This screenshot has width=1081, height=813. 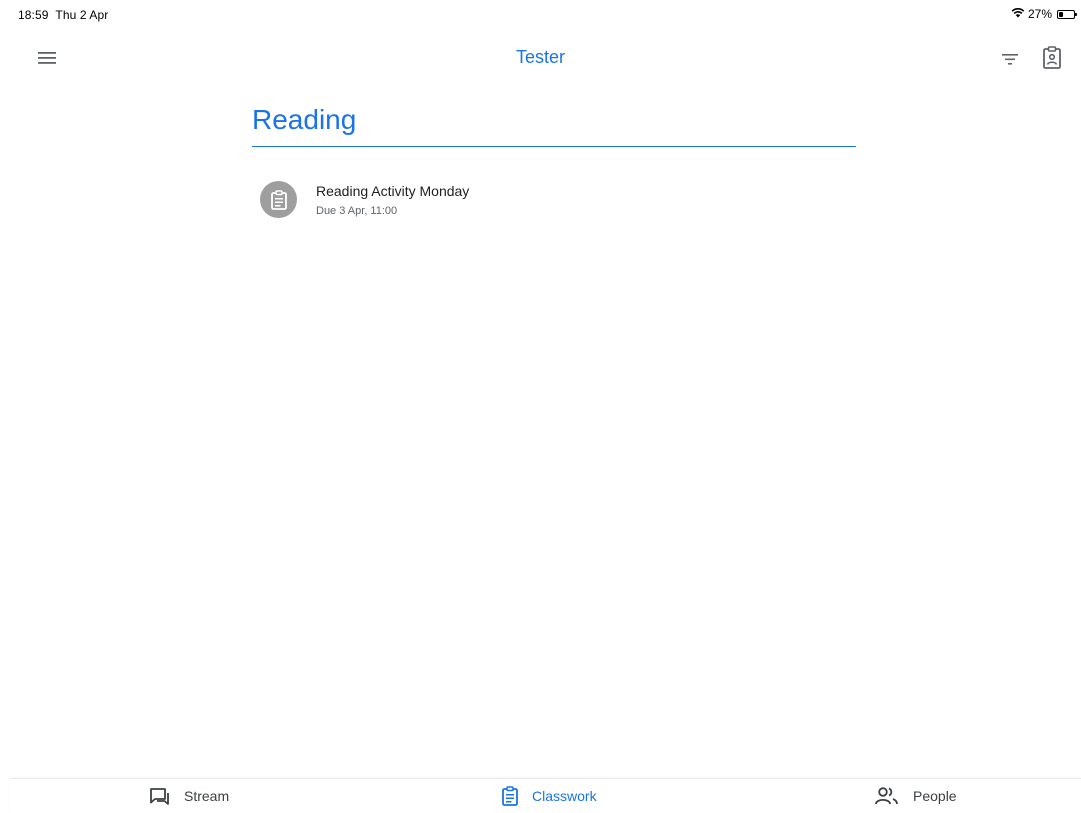 I want to click on filter-button, so click(x=1010, y=59).